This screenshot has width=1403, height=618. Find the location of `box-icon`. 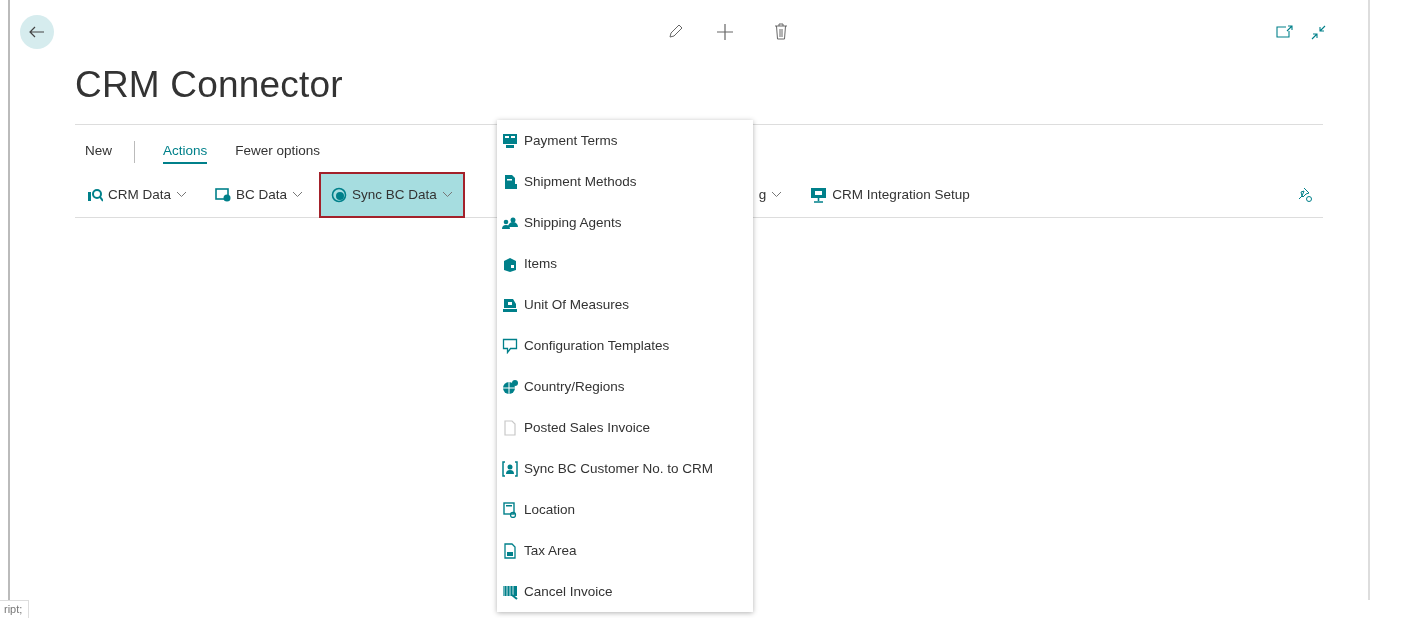

box-icon is located at coordinates (510, 263).